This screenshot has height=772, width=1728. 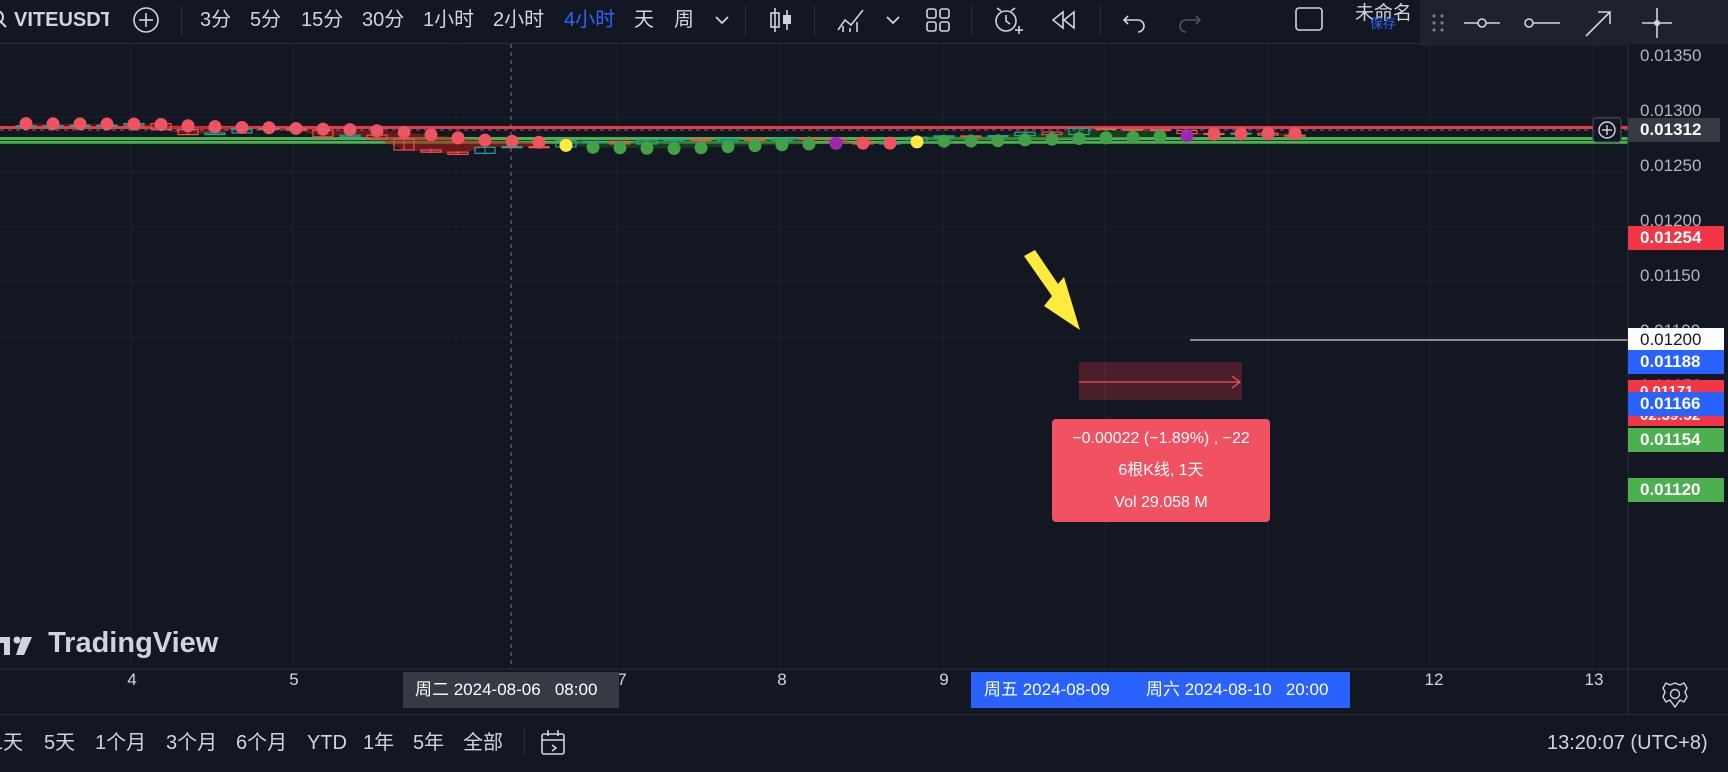 I want to click on blue-price-label: 0.01188, so click(x=1676, y=362).